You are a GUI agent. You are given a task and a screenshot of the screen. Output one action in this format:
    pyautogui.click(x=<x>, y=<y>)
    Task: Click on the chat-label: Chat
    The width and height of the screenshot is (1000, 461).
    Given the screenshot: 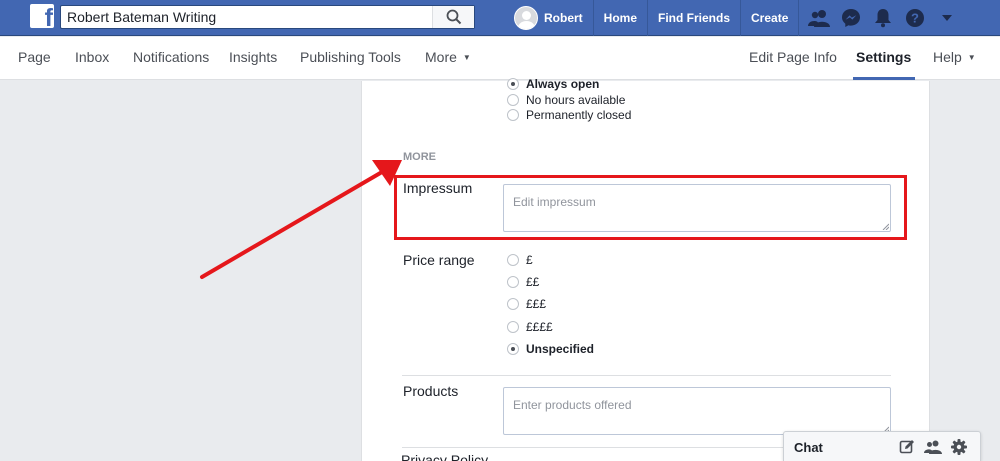 What is the action you would take?
    pyautogui.click(x=808, y=447)
    